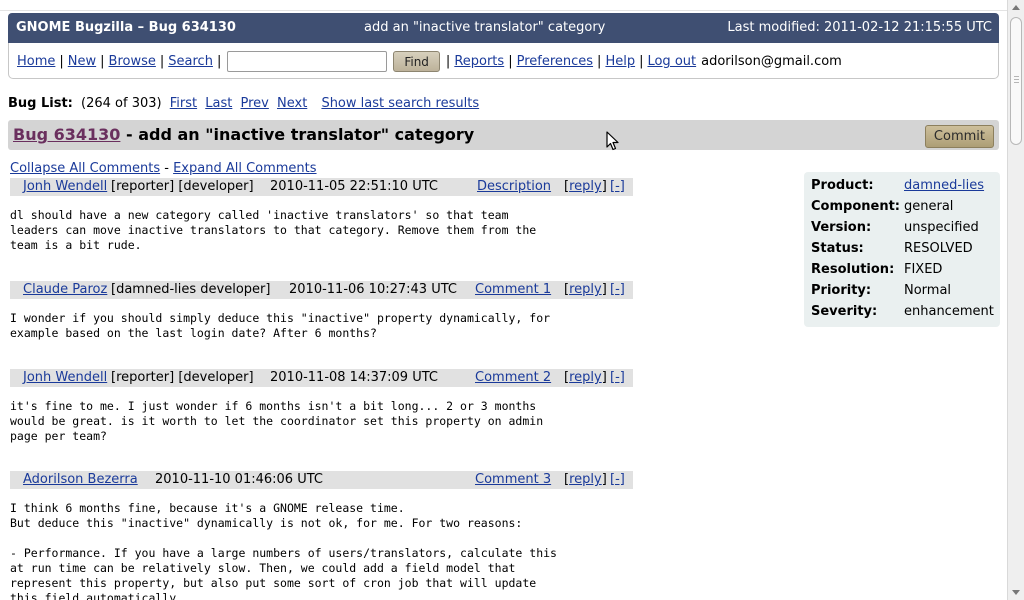 The width and height of the screenshot is (1024, 600). I want to click on first-link: First, so click(183, 103).